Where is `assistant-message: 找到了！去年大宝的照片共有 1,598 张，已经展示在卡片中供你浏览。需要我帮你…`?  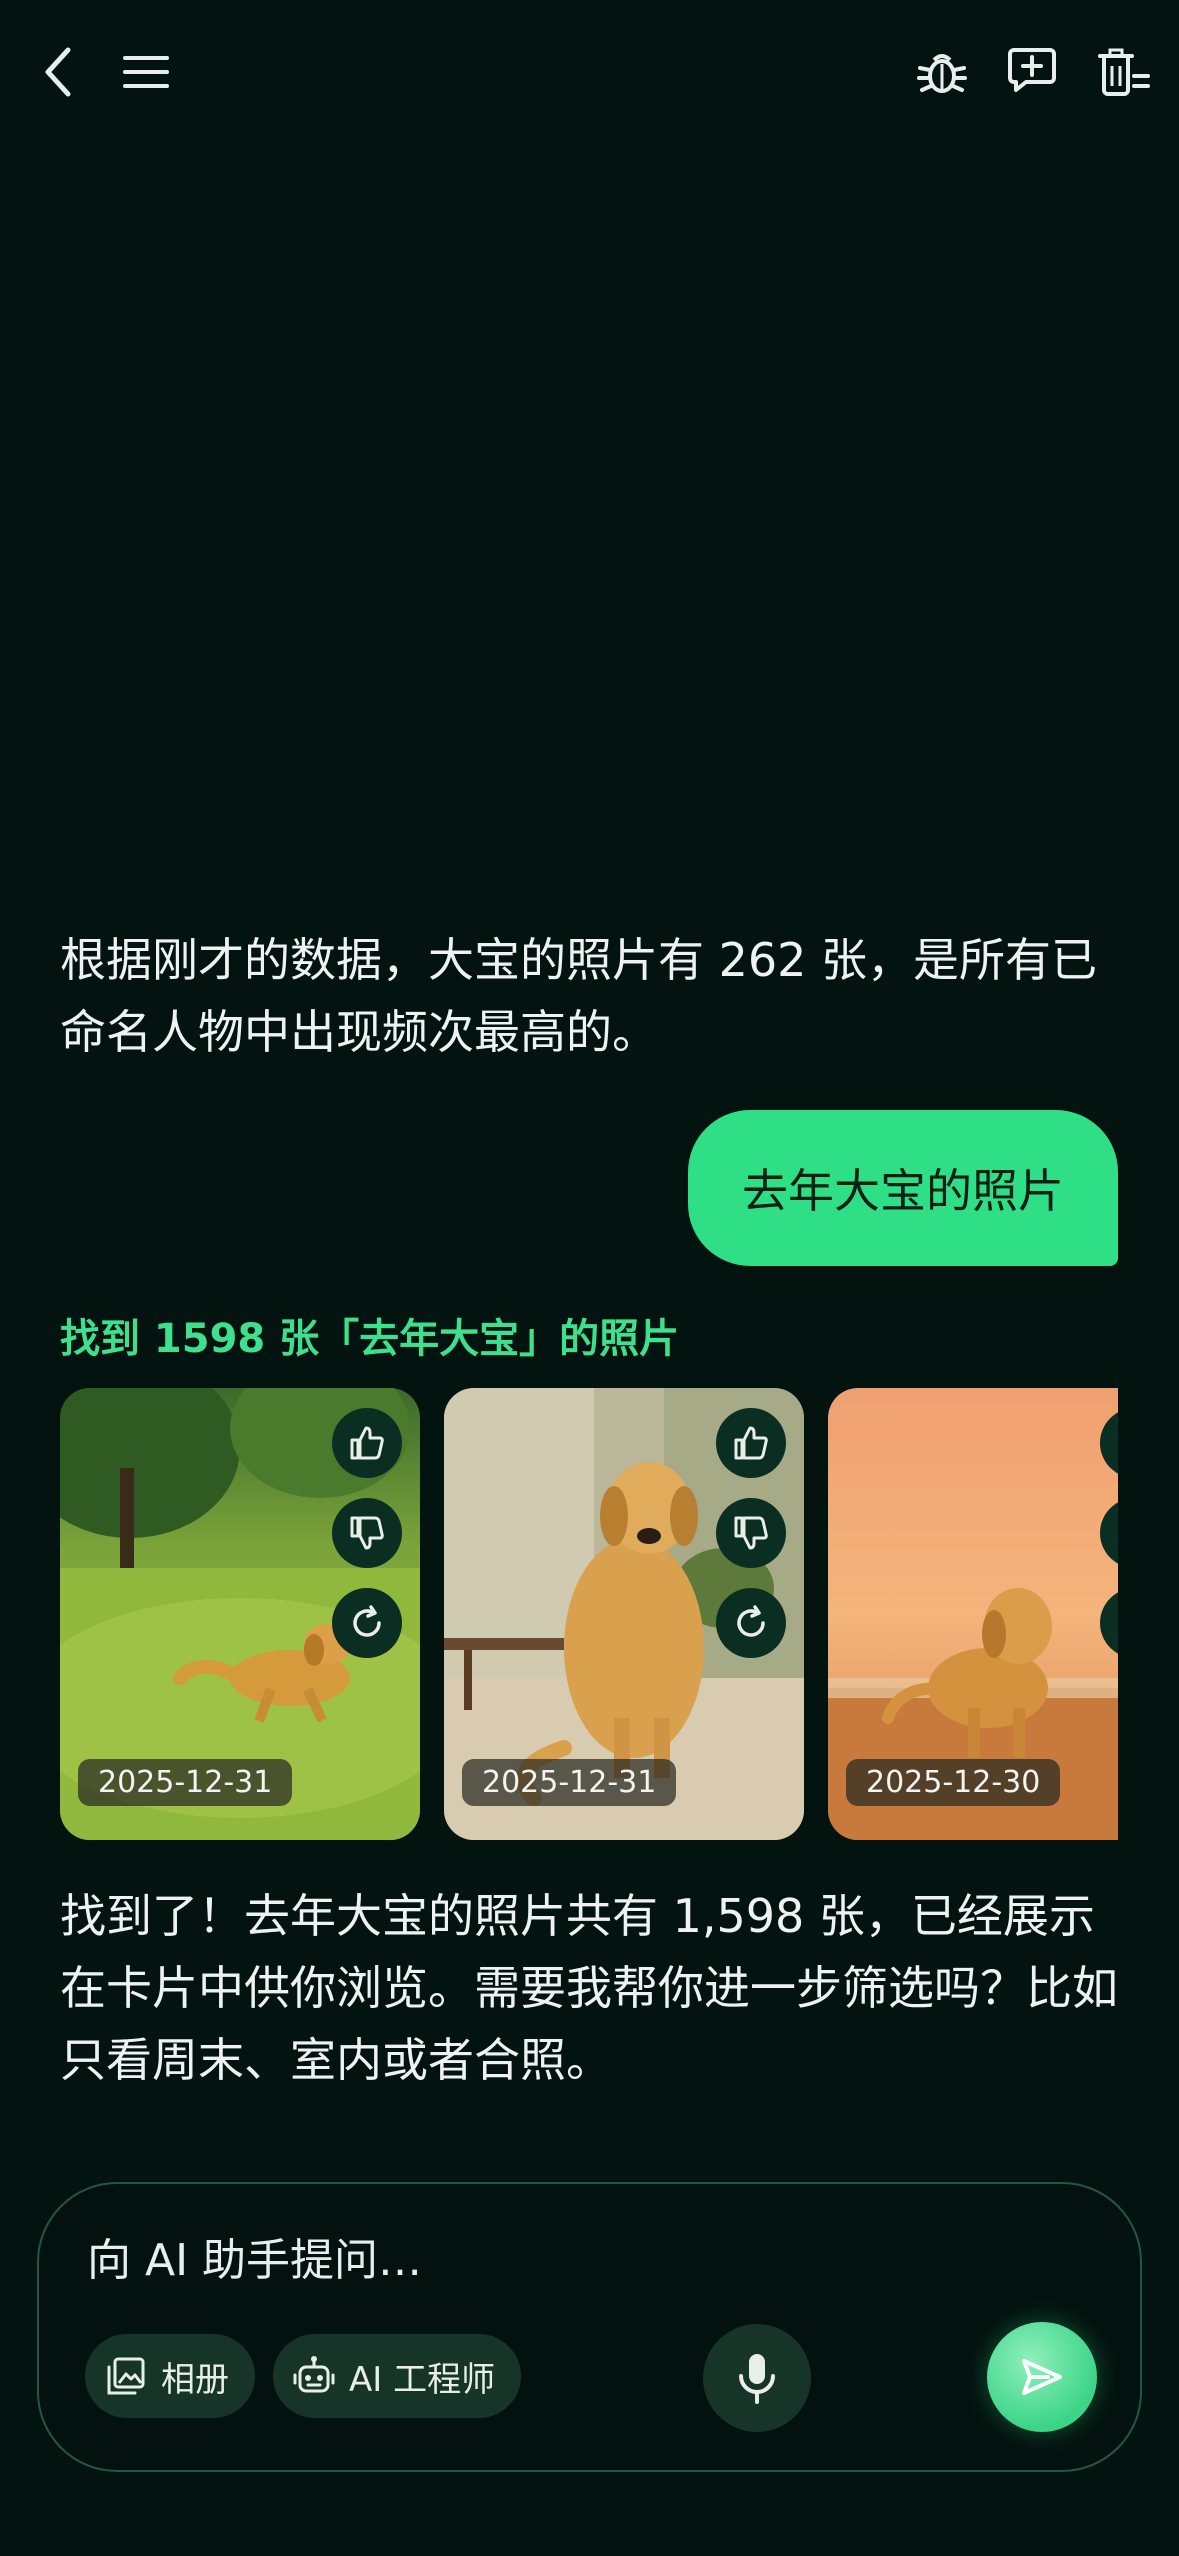 assistant-message: 找到了！去年大宝的照片共有 1,598 张，已经展示在卡片中供你浏览。需要我帮你… is located at coordinates (589, 1988).